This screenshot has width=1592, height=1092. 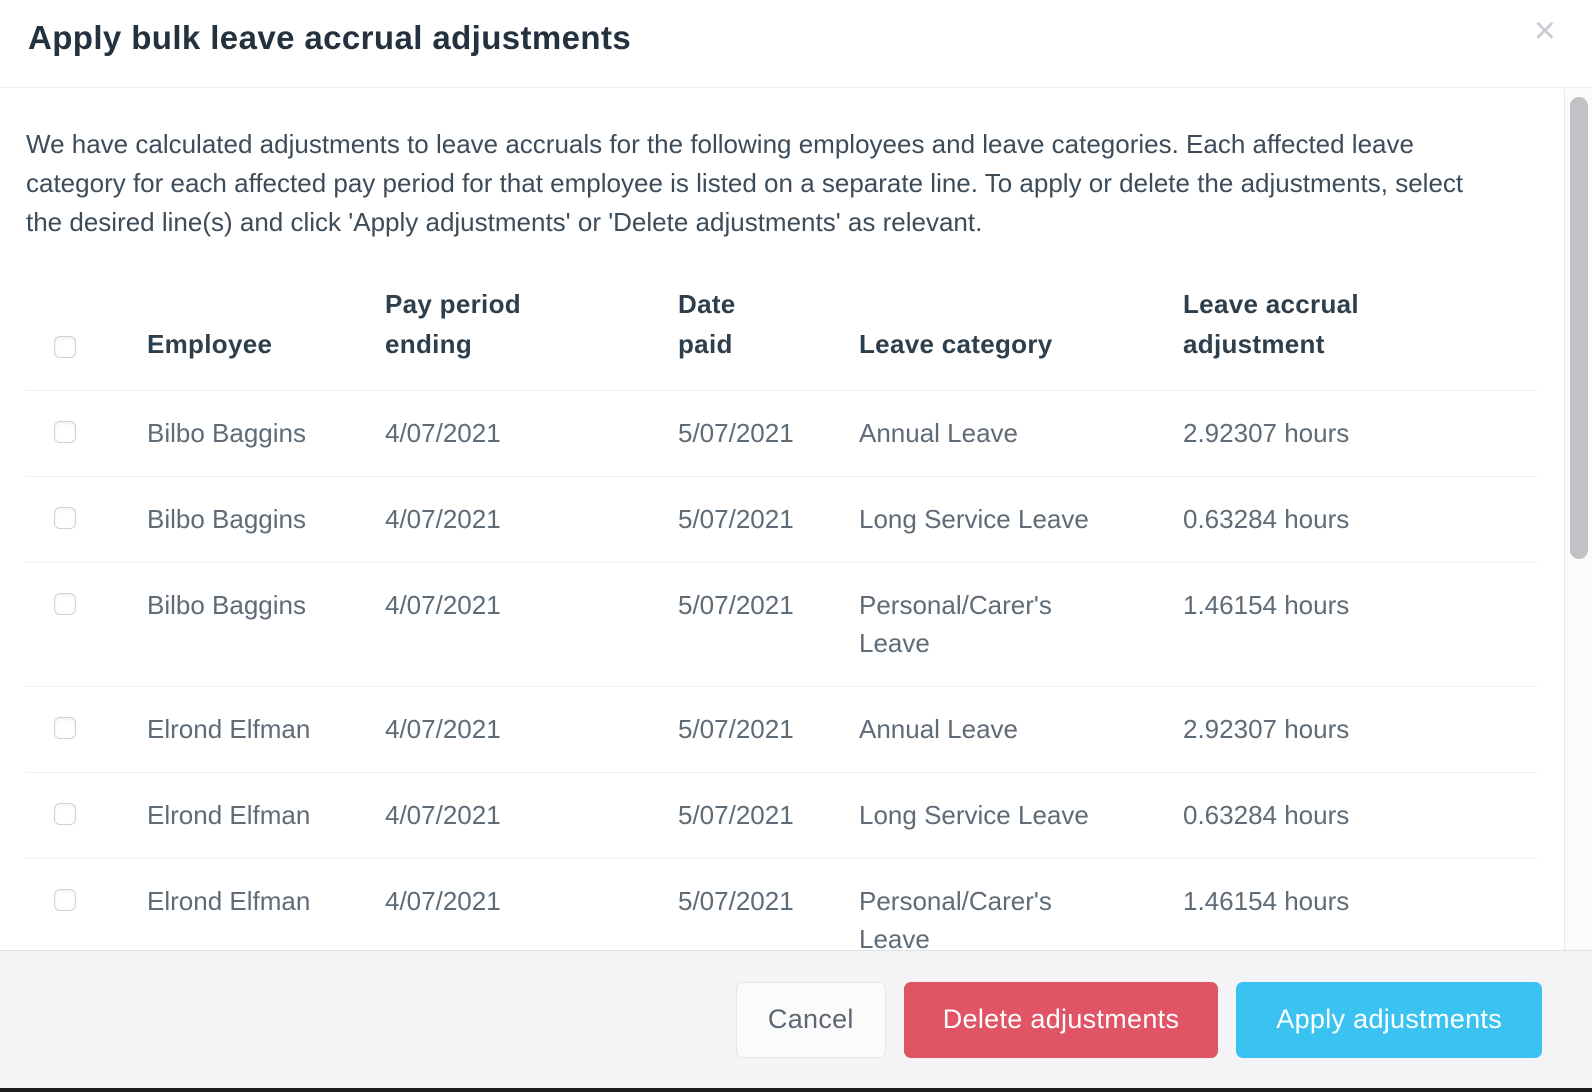 I want to click on close-icon: ×, so click(x=1545, y=31).